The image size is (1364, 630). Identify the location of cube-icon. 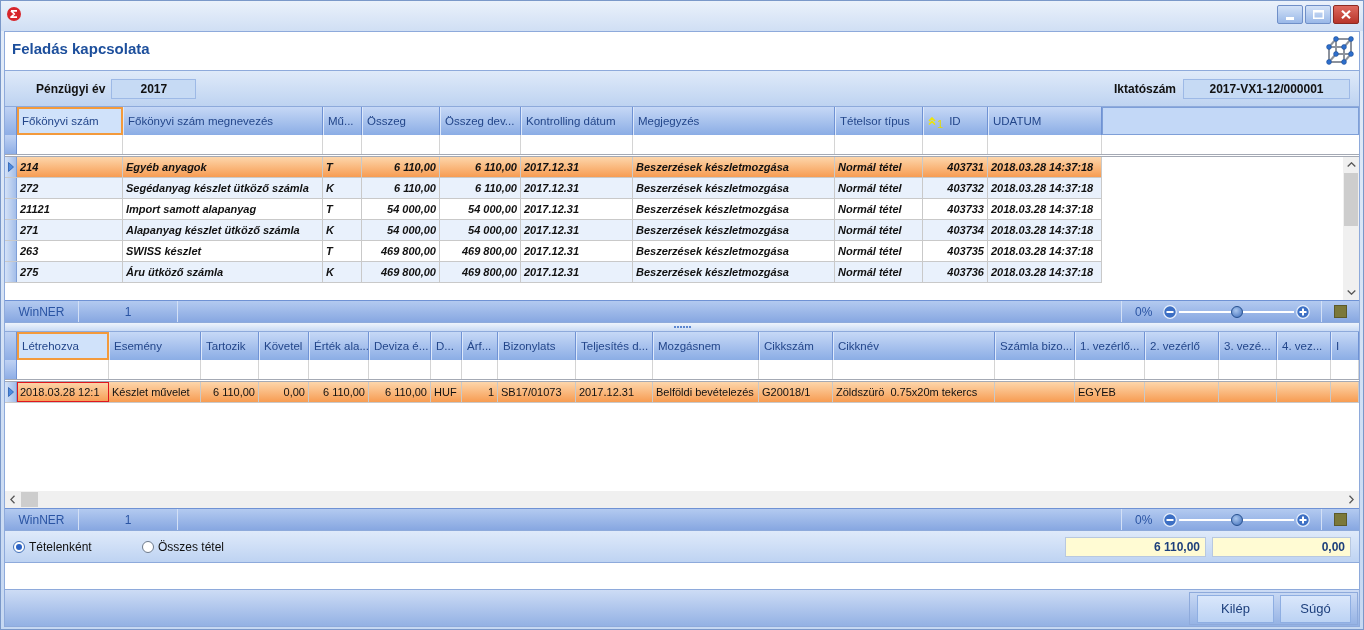
(1340, 50).